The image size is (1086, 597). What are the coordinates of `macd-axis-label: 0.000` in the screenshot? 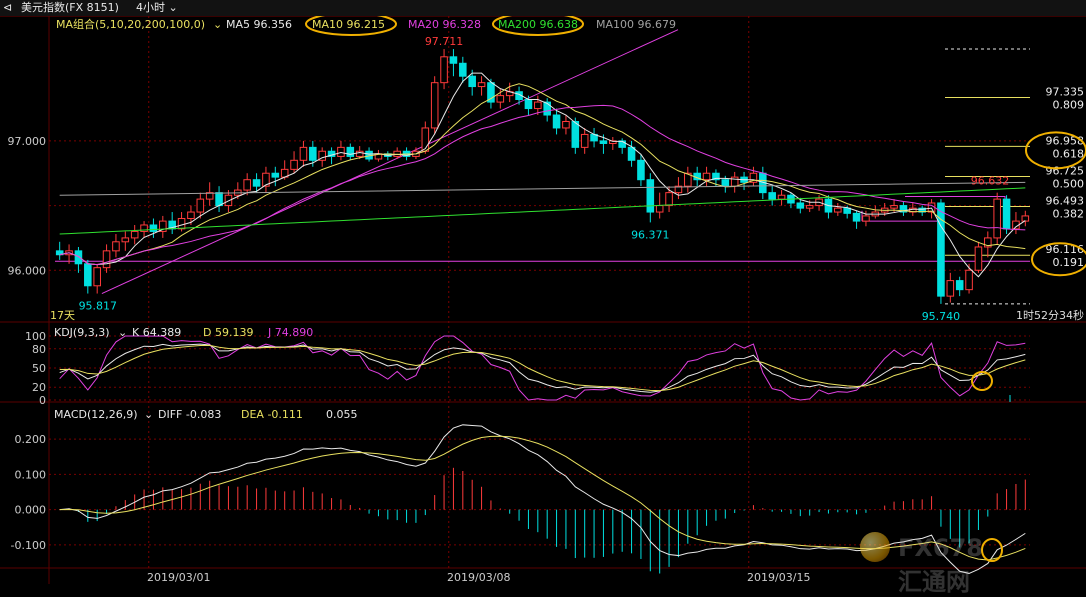 It's located at (31, 510).